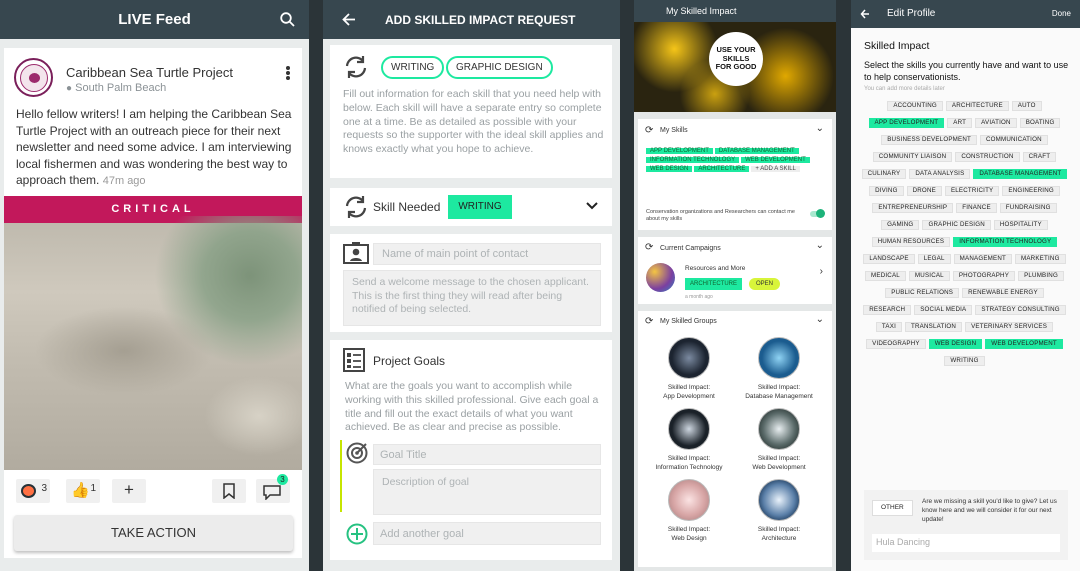 Image resolution: width=1080 pixels, height=571 pixels. Describe the element at coordinates (715, 268) in the screenshot. I see `campaign-name: Resources and More` at that location.